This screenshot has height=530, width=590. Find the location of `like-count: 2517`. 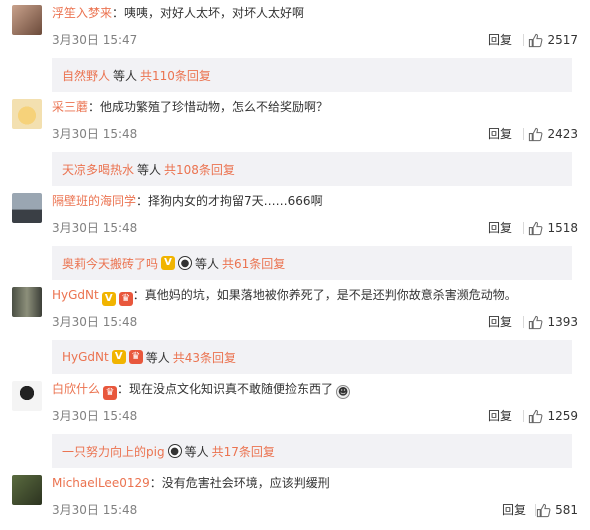

like-count: 2517 is located at coordinates (562, 40).